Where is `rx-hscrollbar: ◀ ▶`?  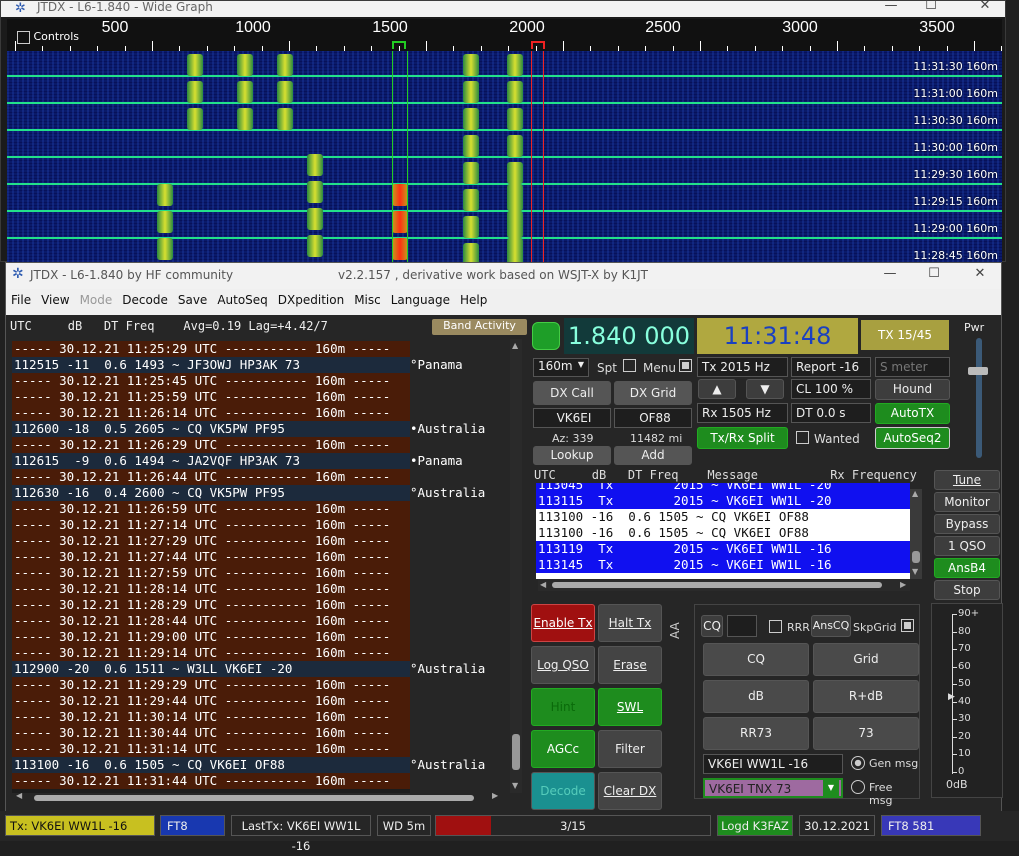
rx-hscrollbar: ◀ ▶ is located at coordinates (724, 585).